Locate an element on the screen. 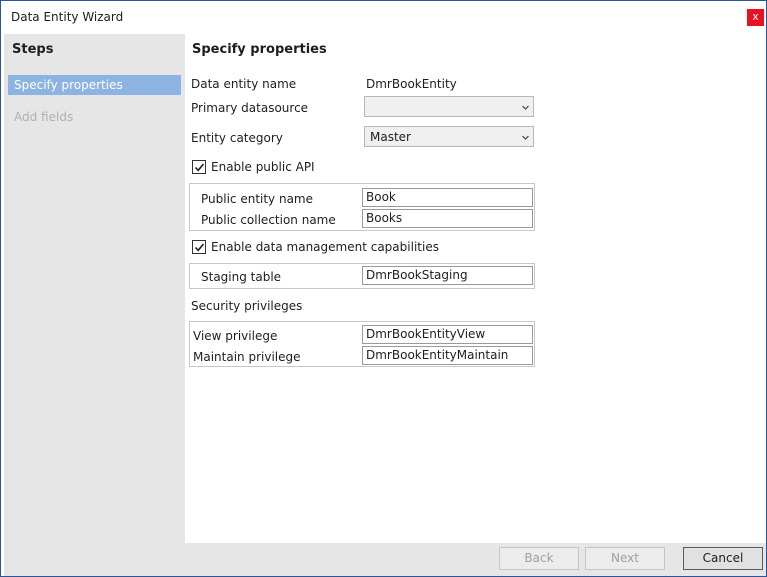 The height and width of the screenshot is (577, 767). enable-data-management-label: Enable data management capabilities is located at coordinates (325, 247).